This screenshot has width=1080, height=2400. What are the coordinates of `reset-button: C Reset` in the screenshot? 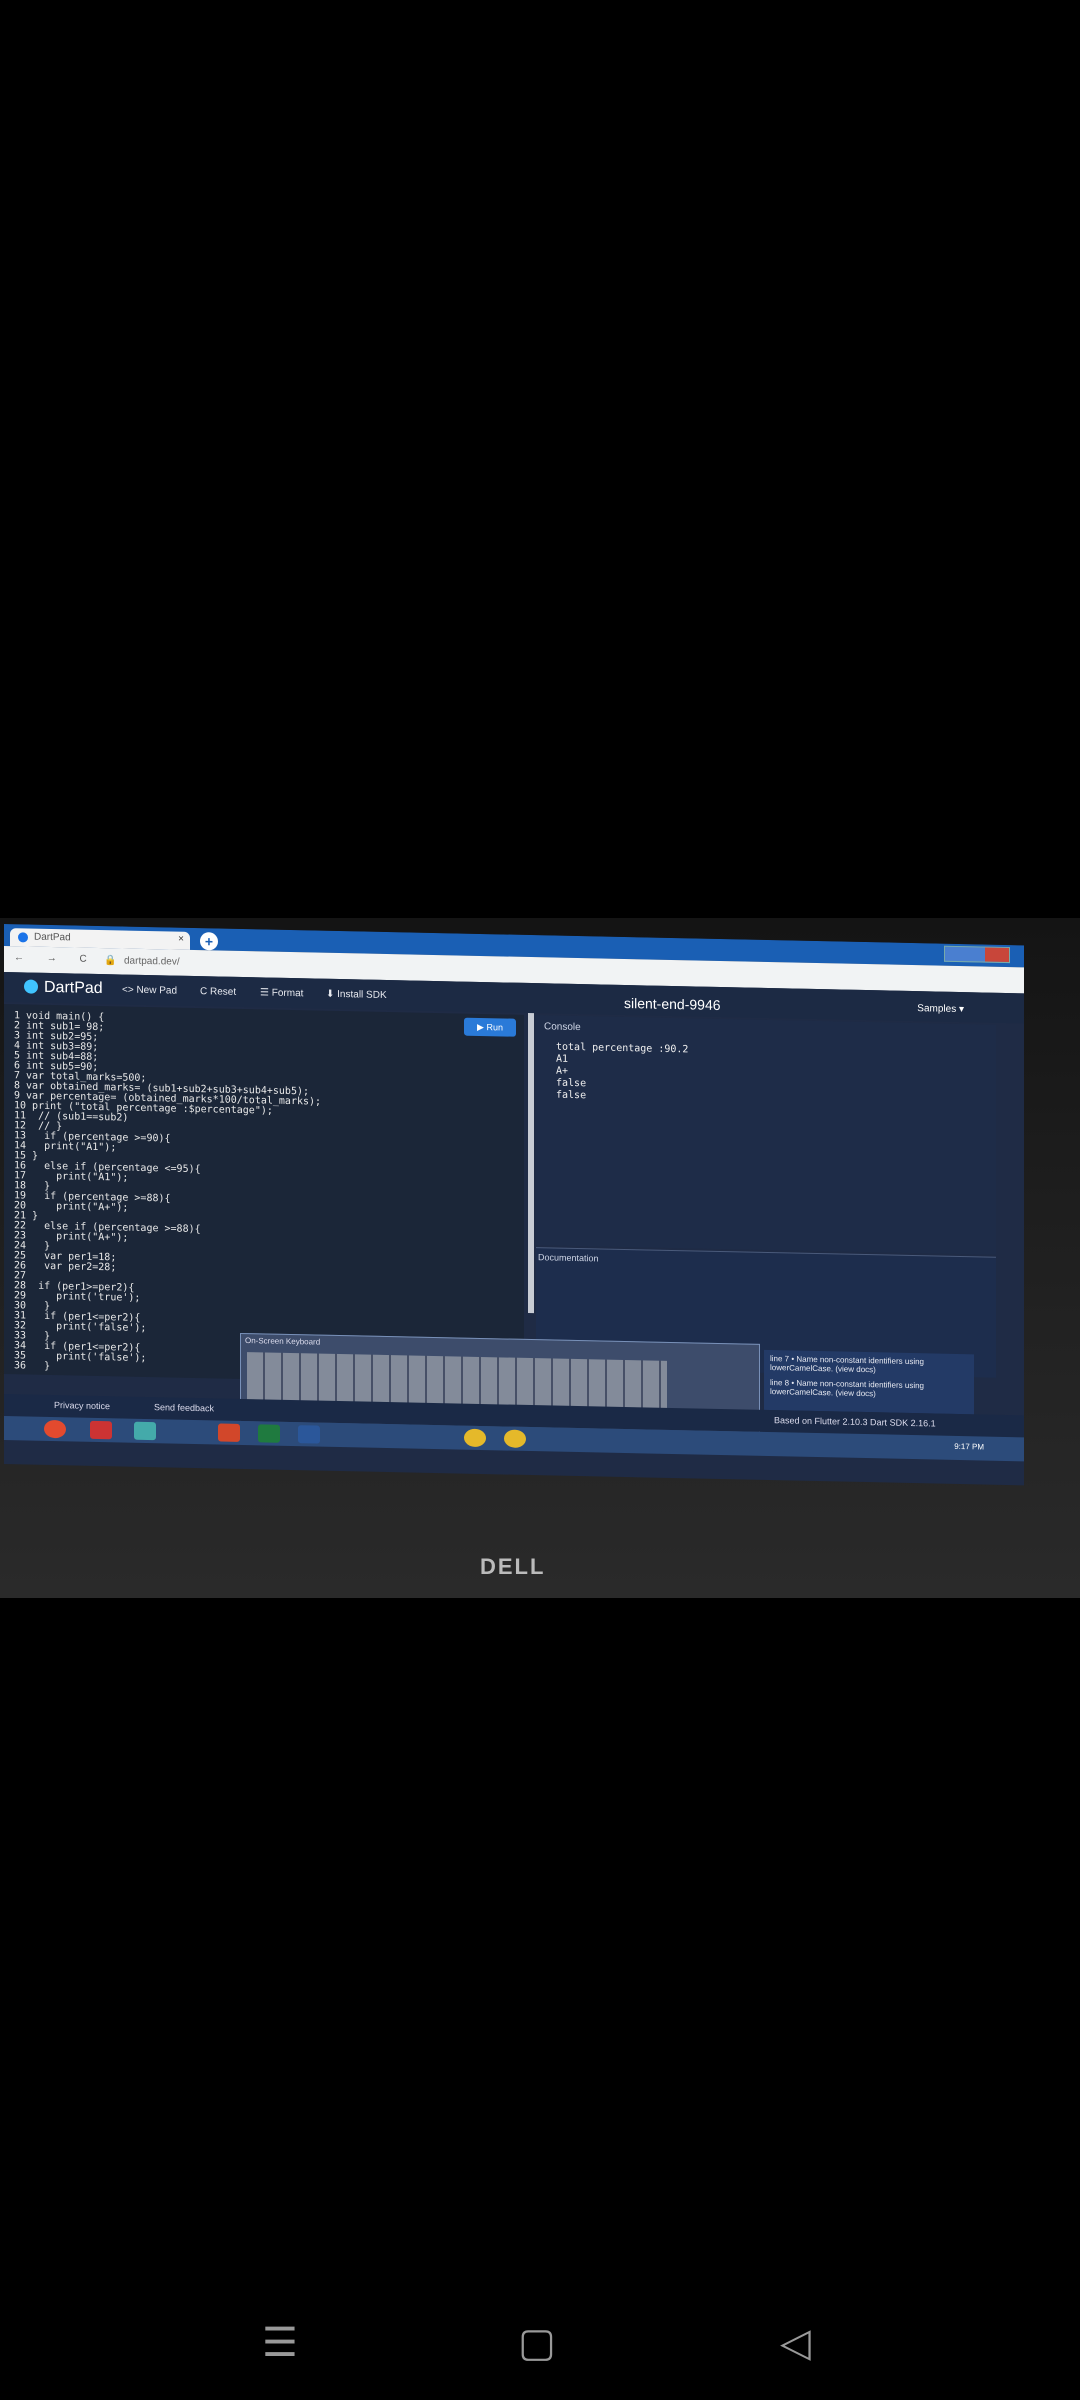 It's located at (218, 992).